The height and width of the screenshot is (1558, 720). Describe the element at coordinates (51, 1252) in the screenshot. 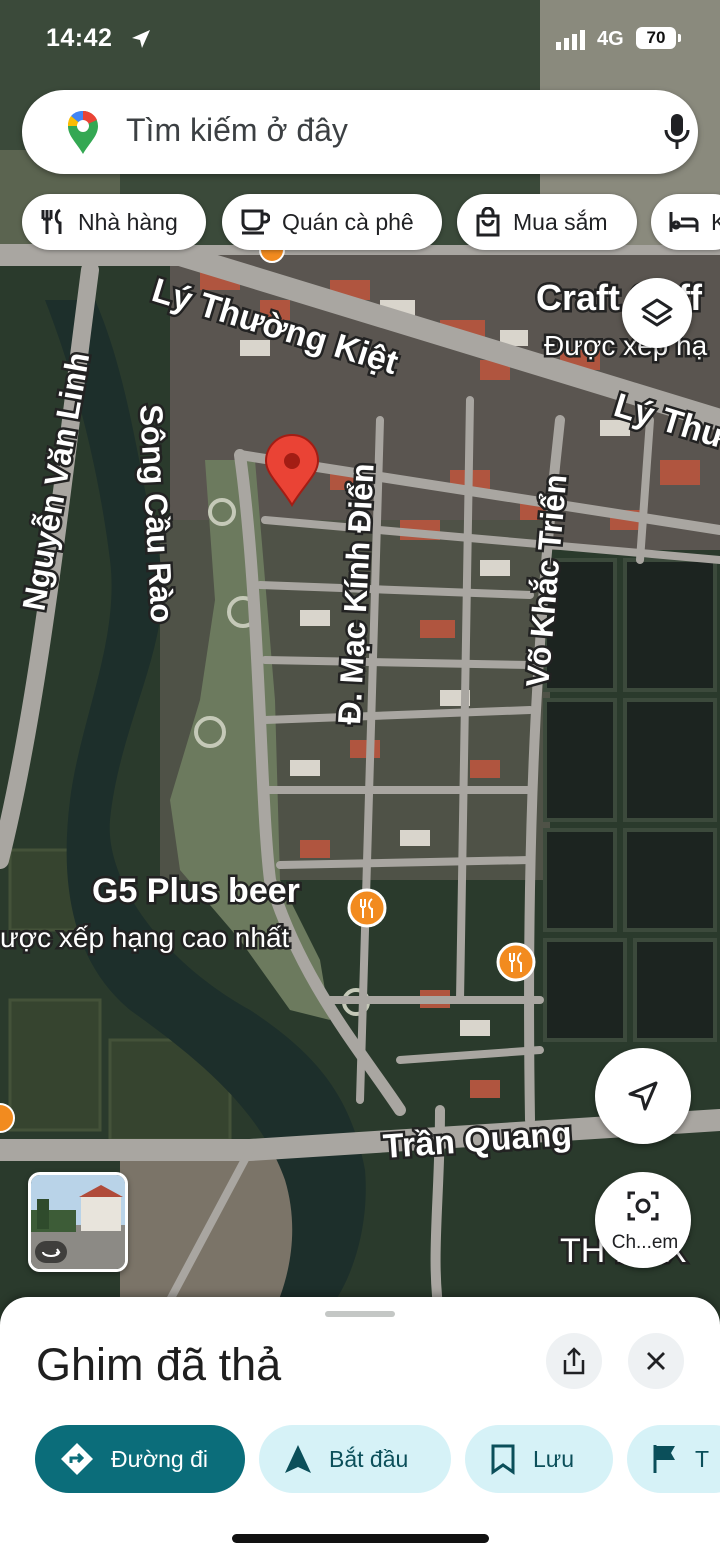

I see `street-view-rotate-icon` at that location.